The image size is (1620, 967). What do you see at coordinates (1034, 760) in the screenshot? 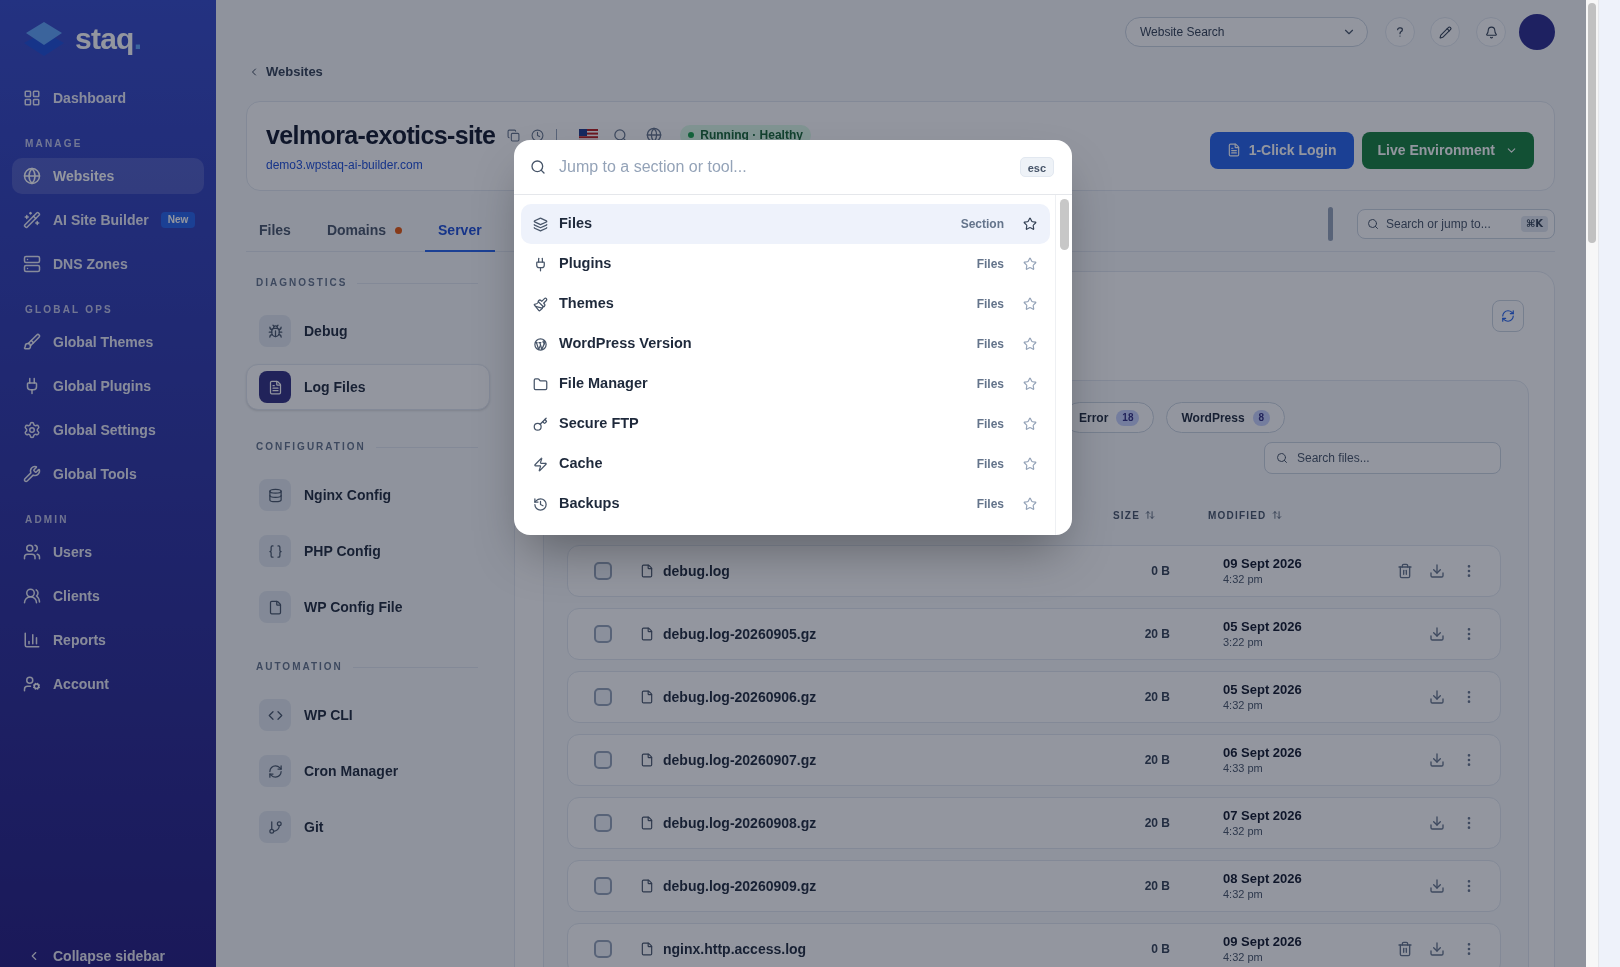
I see `log-file-row: debug.log-20260907.gz 20 B 06 Sept 2026 4:33 pm` at bounding box center [1034, 760].